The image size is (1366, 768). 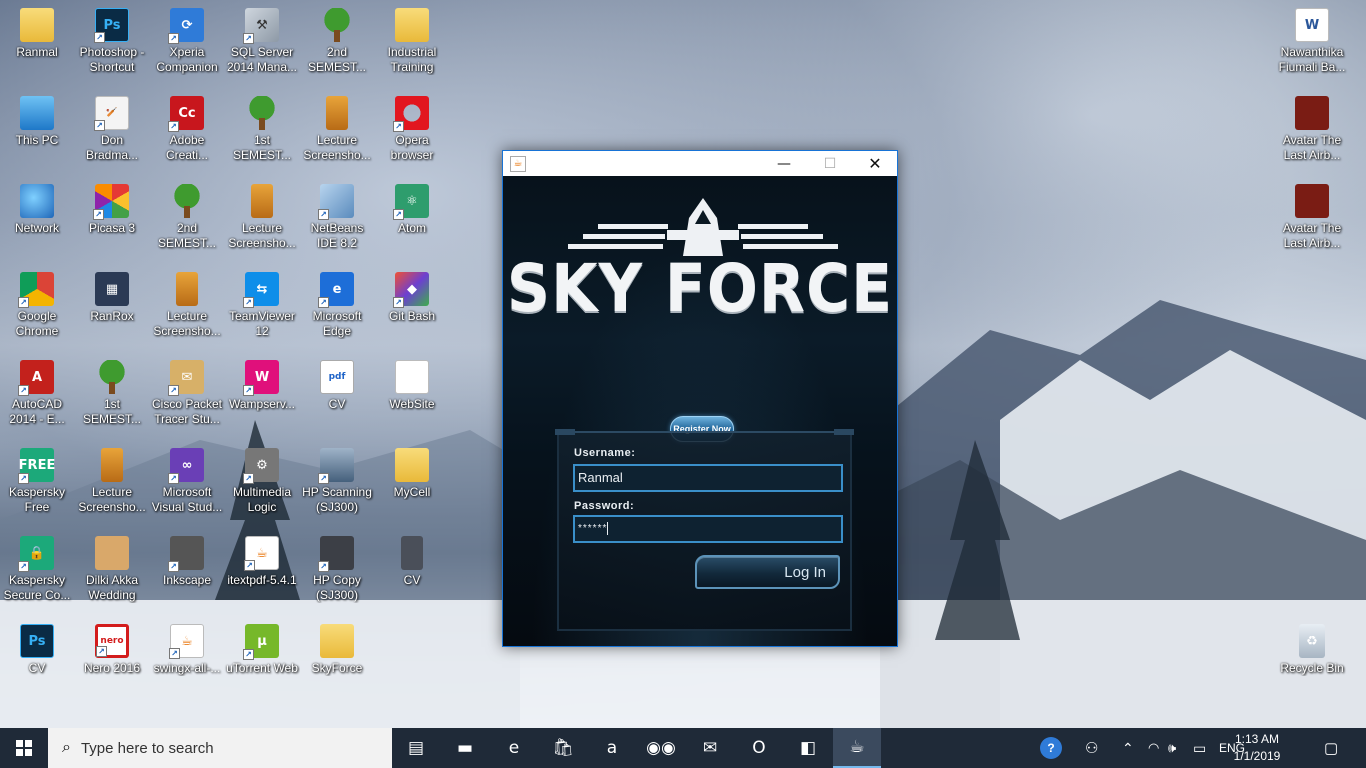 I want to click on autocad-icon: A ↗, so click(x=36, y=378).